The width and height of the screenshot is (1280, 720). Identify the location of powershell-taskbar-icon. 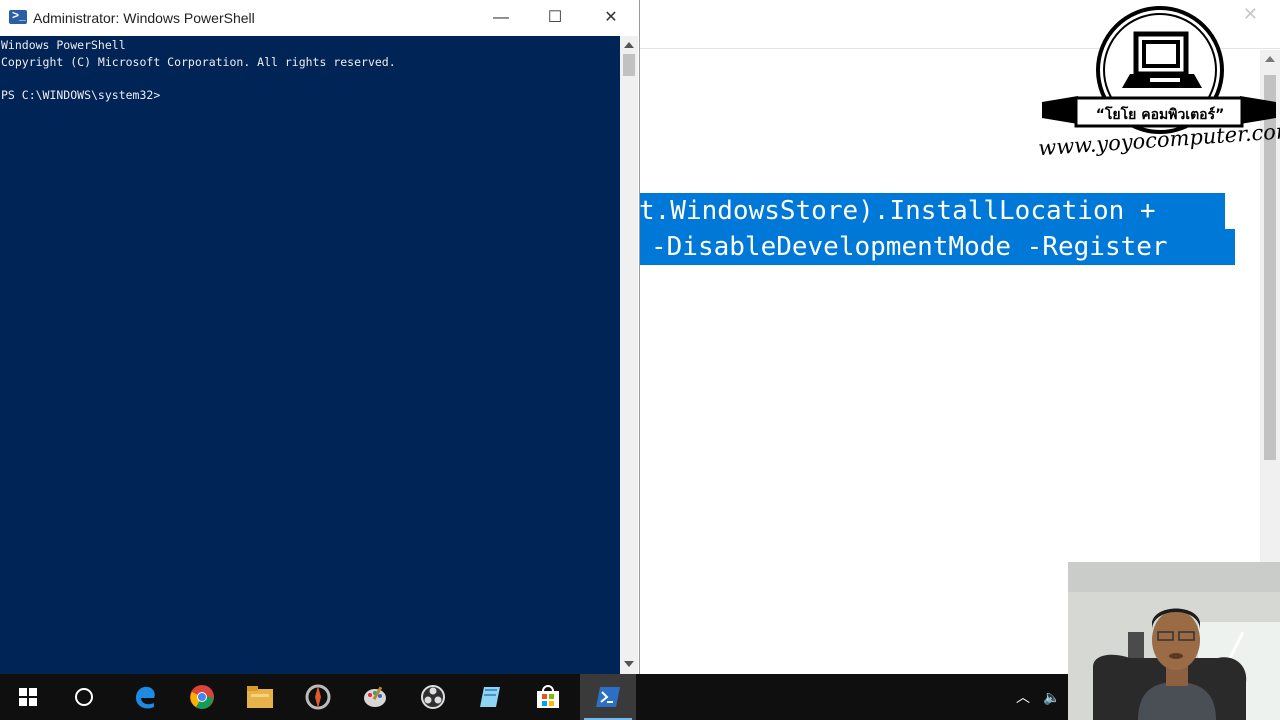
(608, 697).